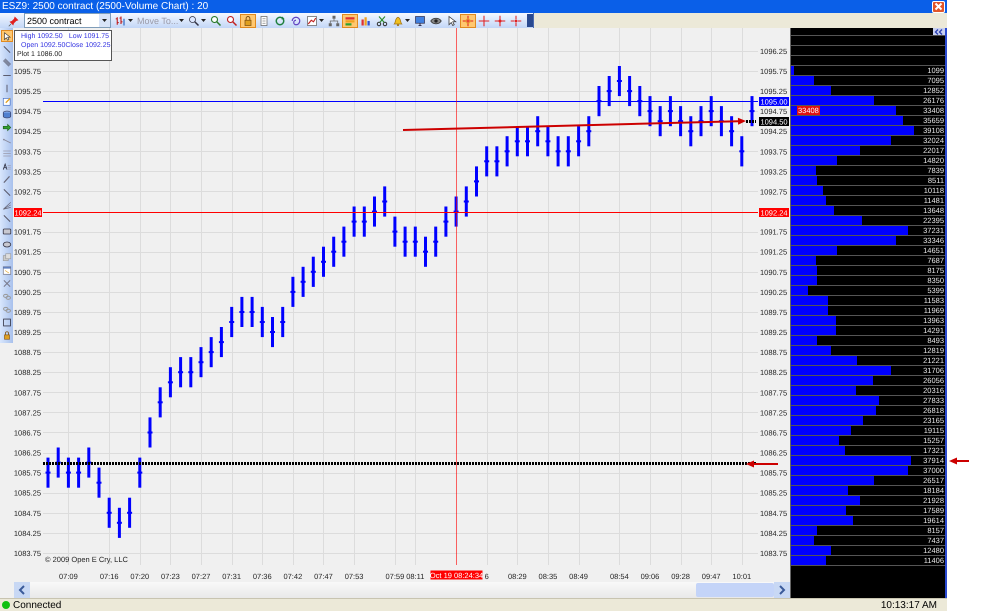 The width and height of the screenshot is (1000, 611). Describe the element at coordinates (37, 605) in the screenshot. I see `connection-status: Connected` at that location.